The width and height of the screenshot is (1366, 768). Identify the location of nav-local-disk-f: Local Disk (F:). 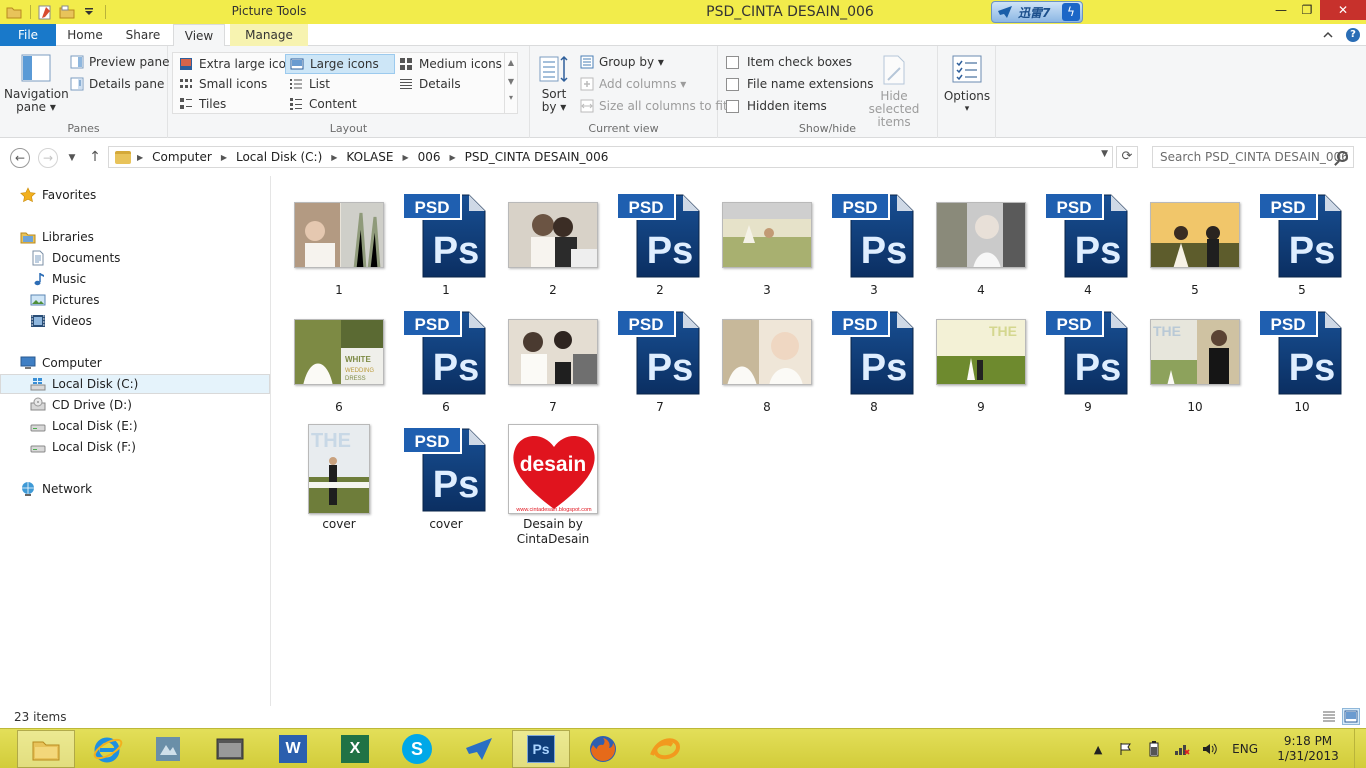
(135, 447).